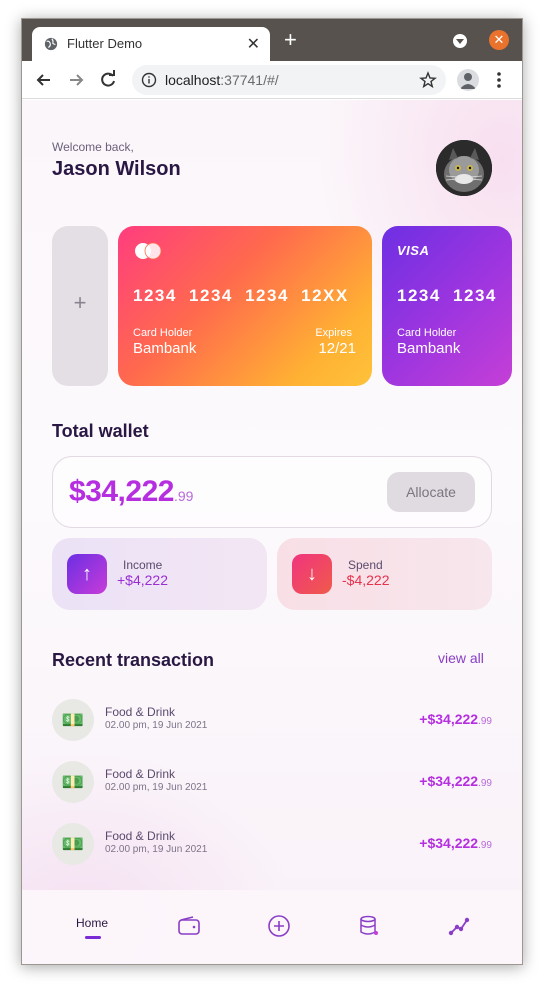 This screenshot has height=989, width=544. Describe the element at coordinates (93, 147) in the screenshot. I see `welcome-text: Welcome back,` at that location.